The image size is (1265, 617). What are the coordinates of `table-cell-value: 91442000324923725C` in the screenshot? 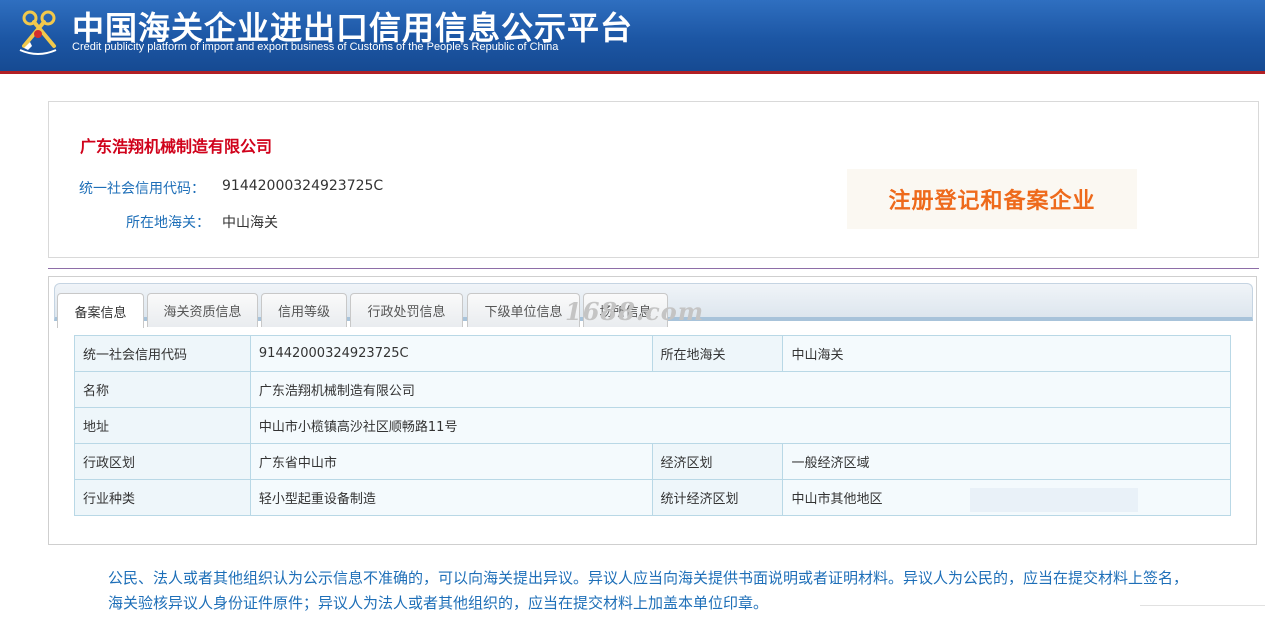 It's located at (451, 353).